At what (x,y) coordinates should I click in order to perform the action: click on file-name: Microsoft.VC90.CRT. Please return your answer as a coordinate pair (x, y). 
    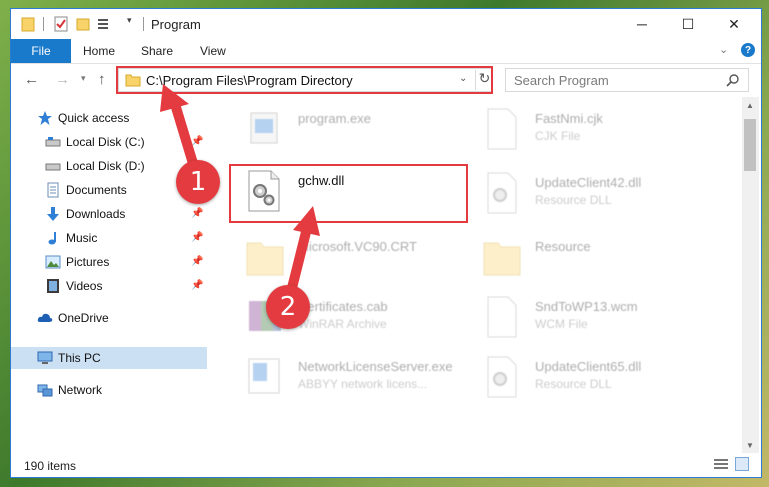
    Looking at the image, I should click on (357, 246).